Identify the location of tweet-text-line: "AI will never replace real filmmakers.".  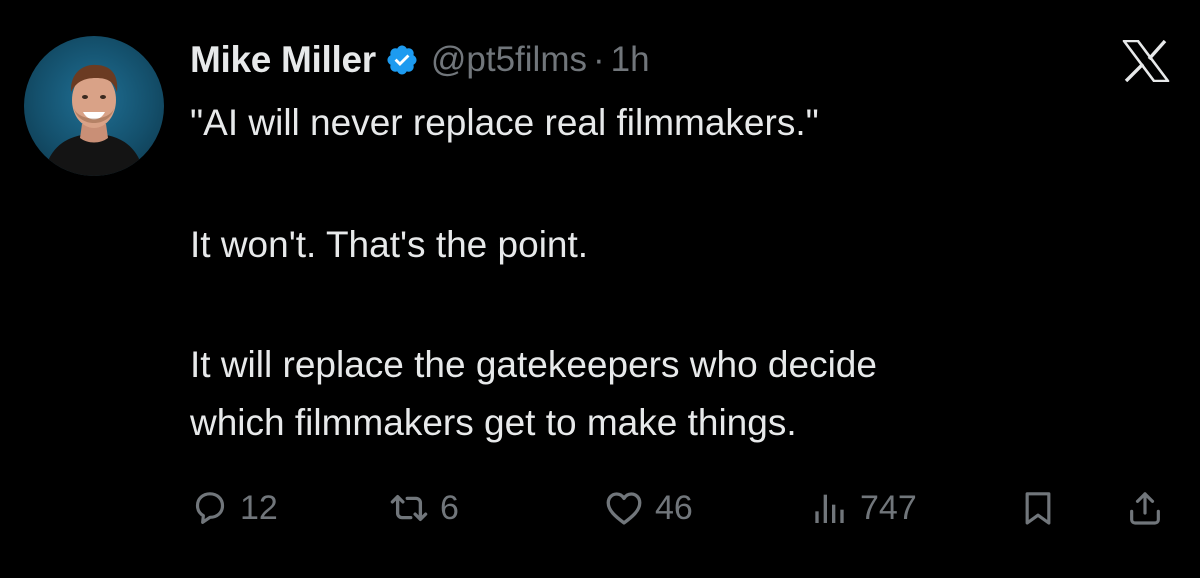
(504, 122).